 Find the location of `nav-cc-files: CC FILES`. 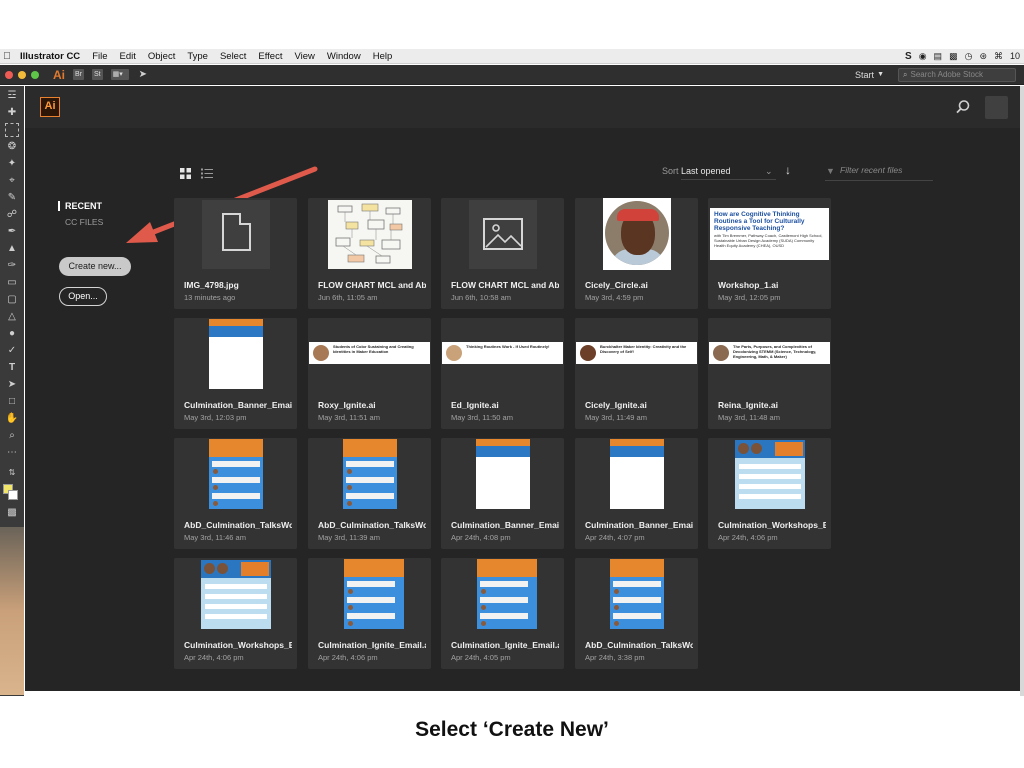

nav-cc-files: CC FILES is located at coordinates (84, 222).